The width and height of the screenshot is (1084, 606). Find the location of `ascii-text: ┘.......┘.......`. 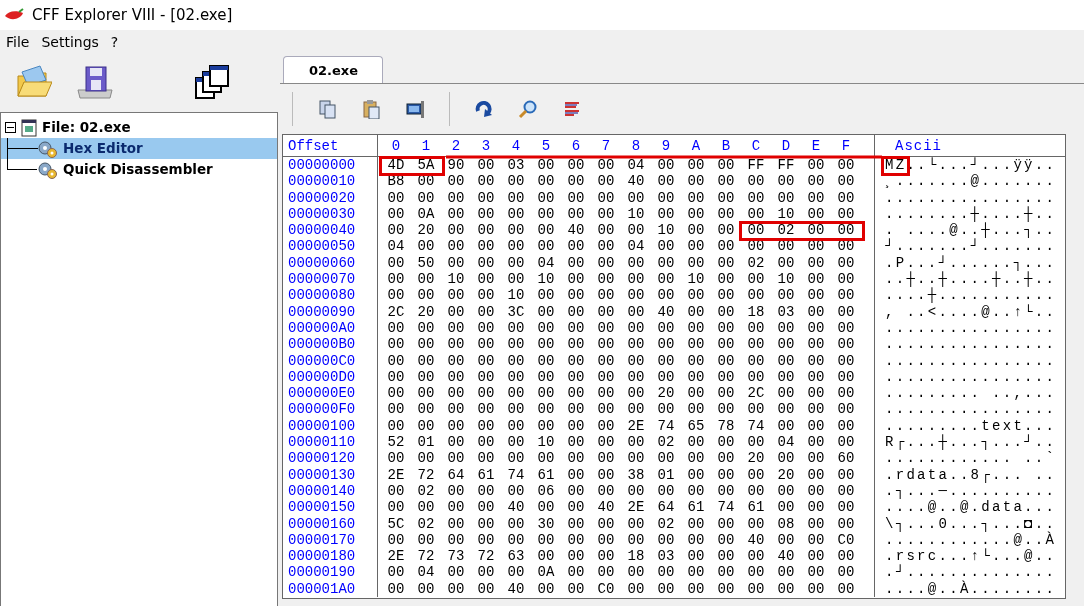

ascii-text: ┘.......┘....... is located at coordinates (971, 246).